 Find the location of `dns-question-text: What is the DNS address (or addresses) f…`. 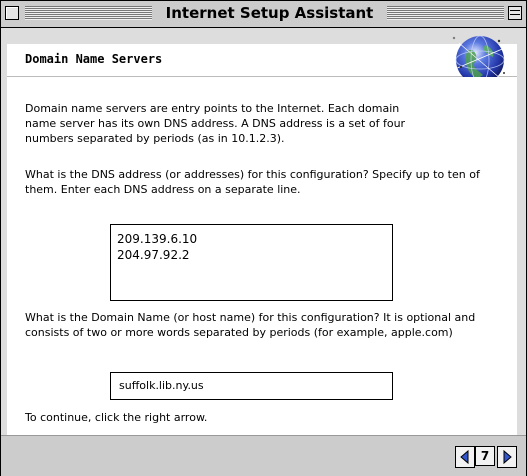

dns-question-text: What is the DNS address (or addresses) f… is located at coordinates (252, 182).